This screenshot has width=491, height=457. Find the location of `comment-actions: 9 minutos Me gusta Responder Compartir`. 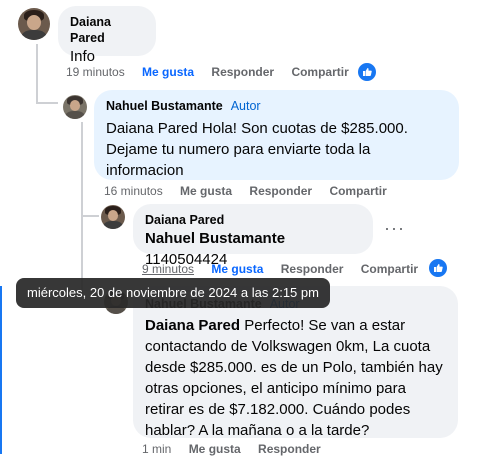

comment-actions: 9 minutos Me gusta Responder Compartir is located at coordinates (287, 269).